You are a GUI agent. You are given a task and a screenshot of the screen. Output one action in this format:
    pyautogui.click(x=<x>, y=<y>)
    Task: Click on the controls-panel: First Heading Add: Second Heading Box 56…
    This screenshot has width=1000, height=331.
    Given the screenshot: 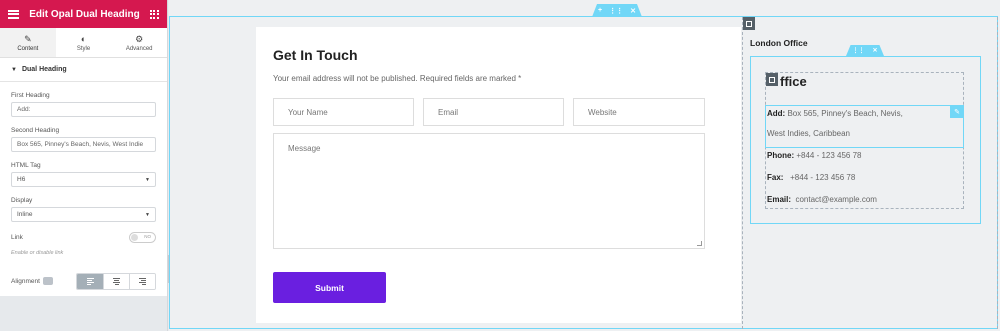 What is the action you would take?
    pyautogui.click(x=83, y=189)
    